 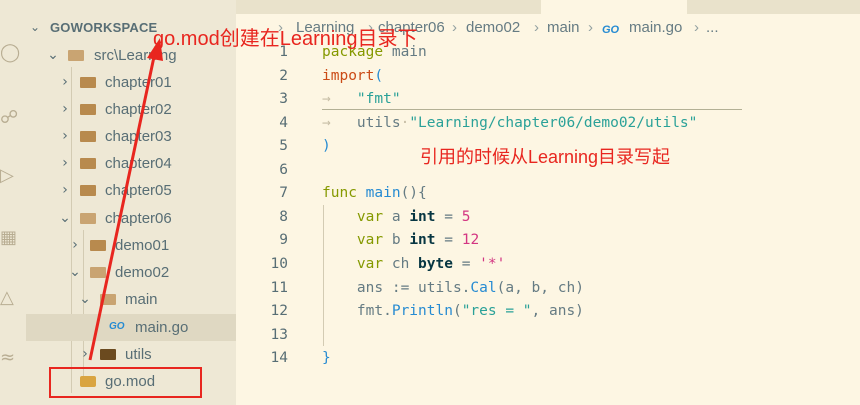 I want to click on annotation-arrow, so click(x=125, y=199).